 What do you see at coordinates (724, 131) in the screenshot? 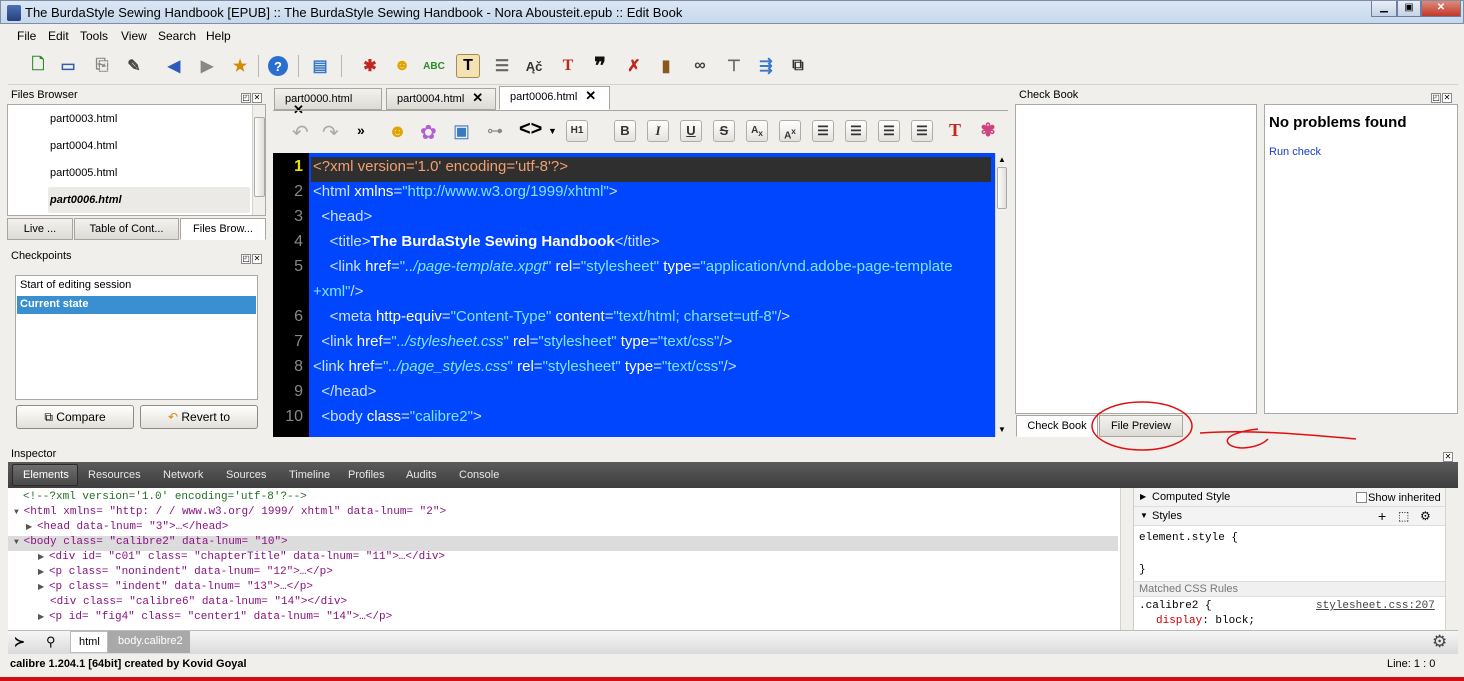
I see `strikethrough-button: S` at bounding box center [724, 131].